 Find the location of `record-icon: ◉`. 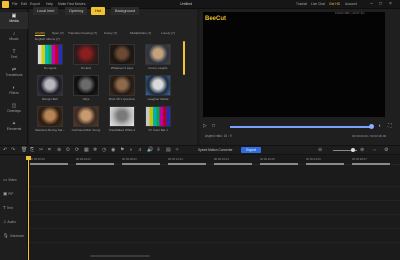

record-icon: ◉ is located at coordinates (113, 150).